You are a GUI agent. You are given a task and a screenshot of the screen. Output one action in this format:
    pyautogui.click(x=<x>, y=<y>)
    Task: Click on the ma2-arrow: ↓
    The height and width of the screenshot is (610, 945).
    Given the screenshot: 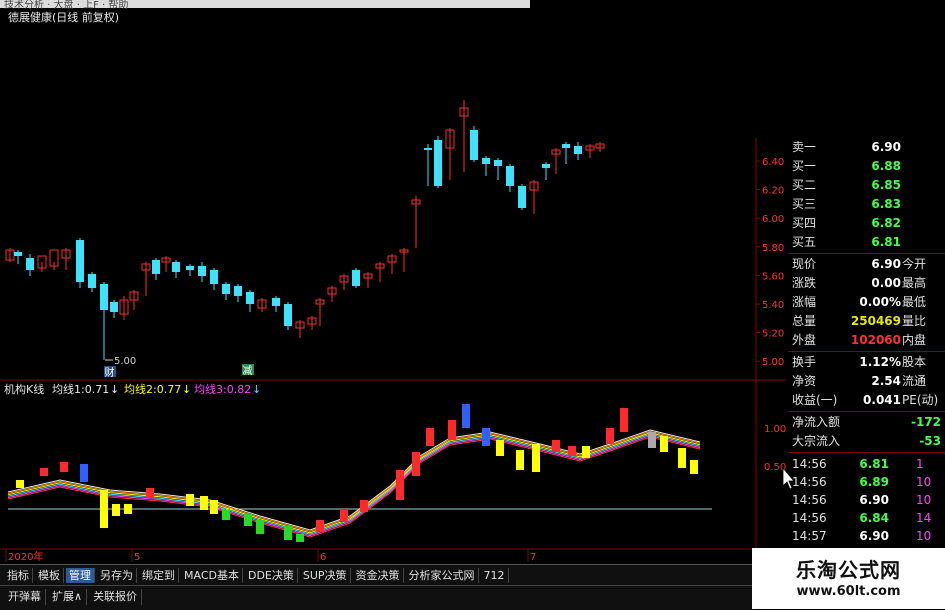 What is the action you would take?
    pyautogui.click(x=186, y=389)
    